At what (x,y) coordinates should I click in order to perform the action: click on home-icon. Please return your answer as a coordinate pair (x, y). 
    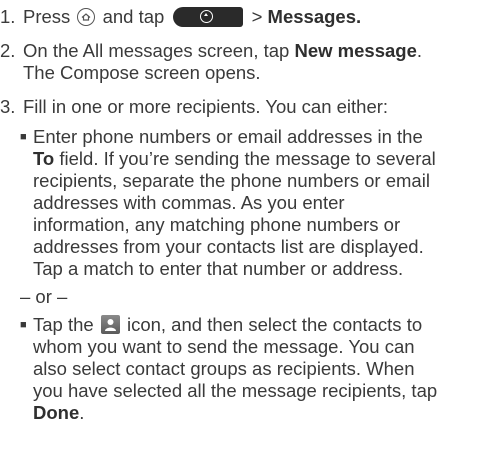
    Looking at the image, I should click on (86, 17).